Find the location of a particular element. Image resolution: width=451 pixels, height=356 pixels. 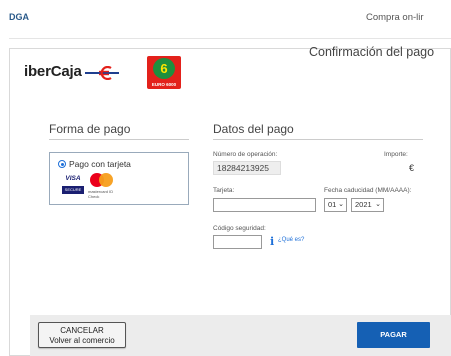

importe-label: Importe: is located at coordinates (396, 154).